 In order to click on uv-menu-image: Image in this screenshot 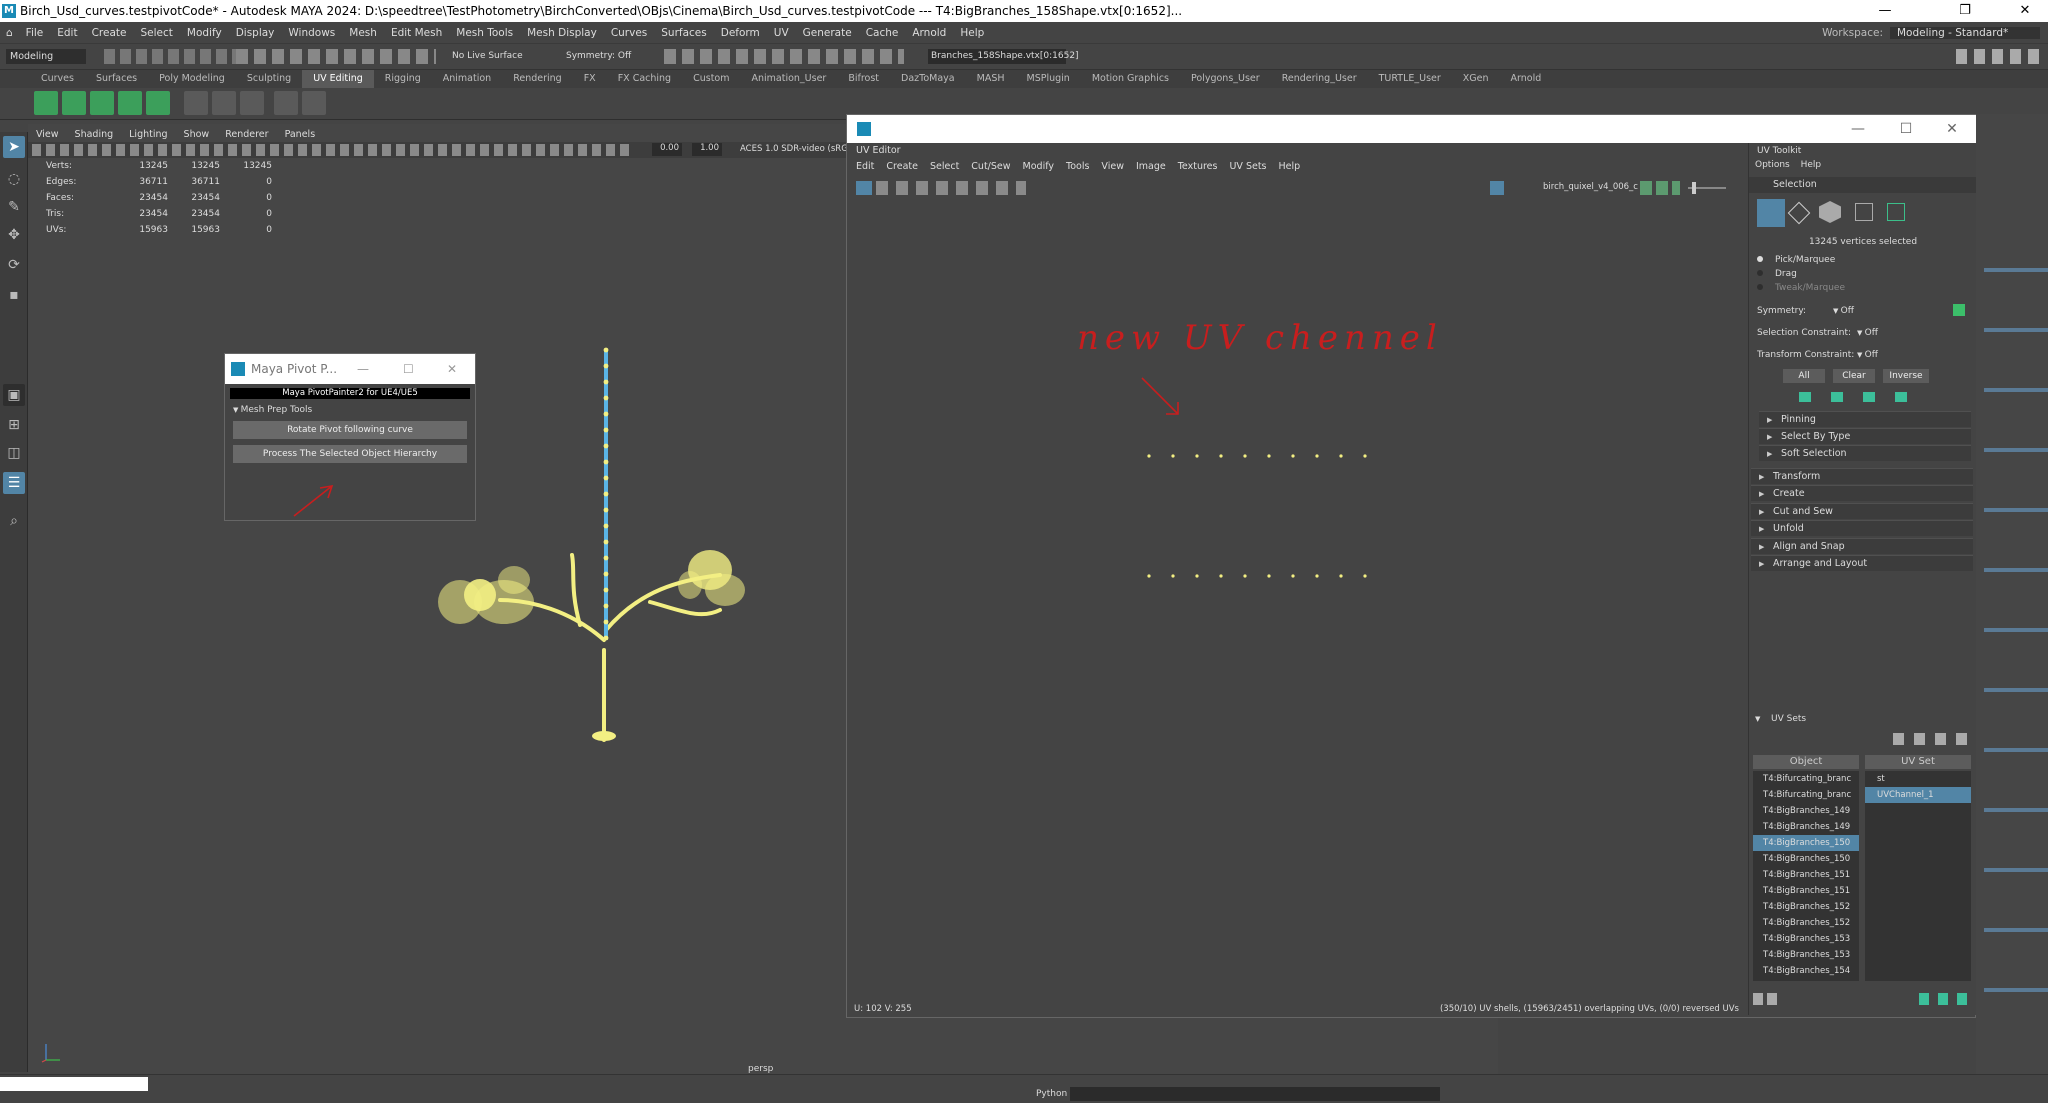, I will do `click(1151, 166)`.